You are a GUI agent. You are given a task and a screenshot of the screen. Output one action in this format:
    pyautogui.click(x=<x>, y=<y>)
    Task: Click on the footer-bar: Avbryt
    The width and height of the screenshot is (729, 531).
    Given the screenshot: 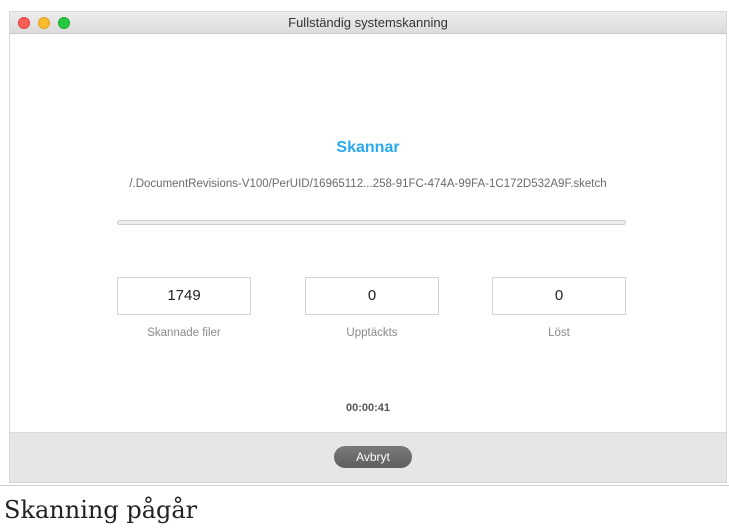 What is the action you would take?
    pyautogui.click(x=368, y=457)
    